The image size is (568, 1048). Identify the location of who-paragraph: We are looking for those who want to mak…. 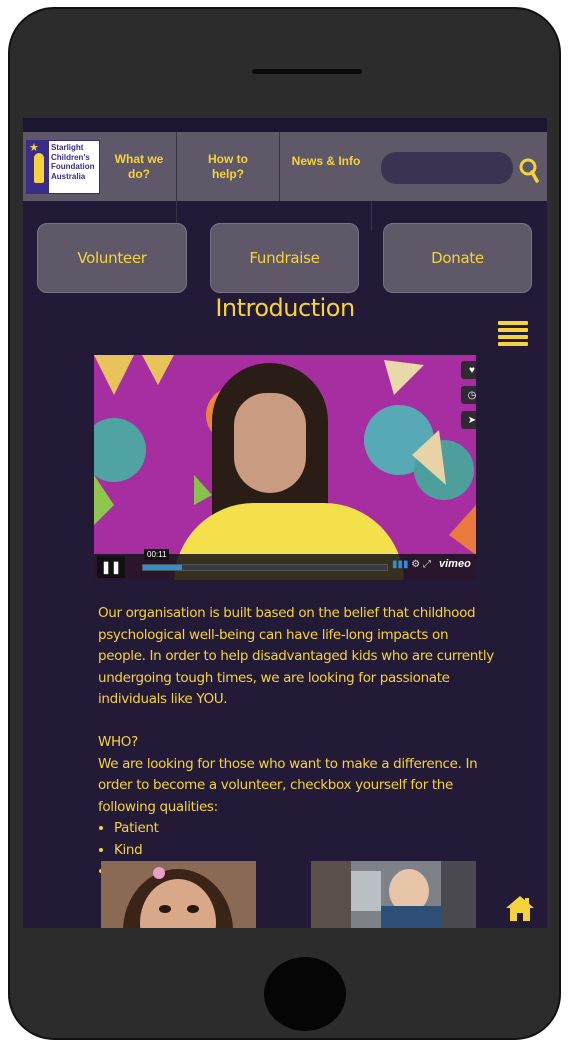
(288, 785).